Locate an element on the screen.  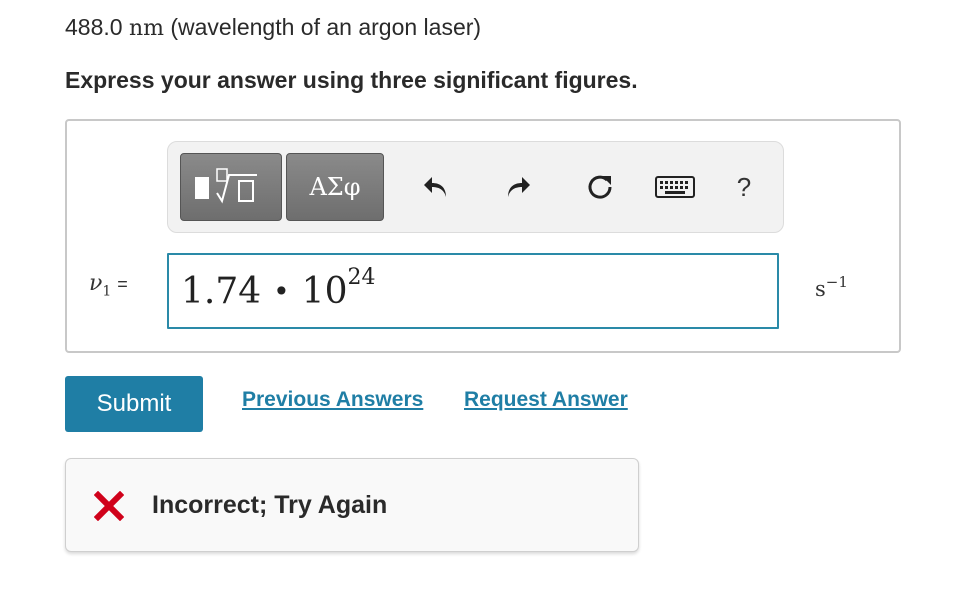
feedback-box: Incorrect; Try Again is located at coordinates (352, 505).